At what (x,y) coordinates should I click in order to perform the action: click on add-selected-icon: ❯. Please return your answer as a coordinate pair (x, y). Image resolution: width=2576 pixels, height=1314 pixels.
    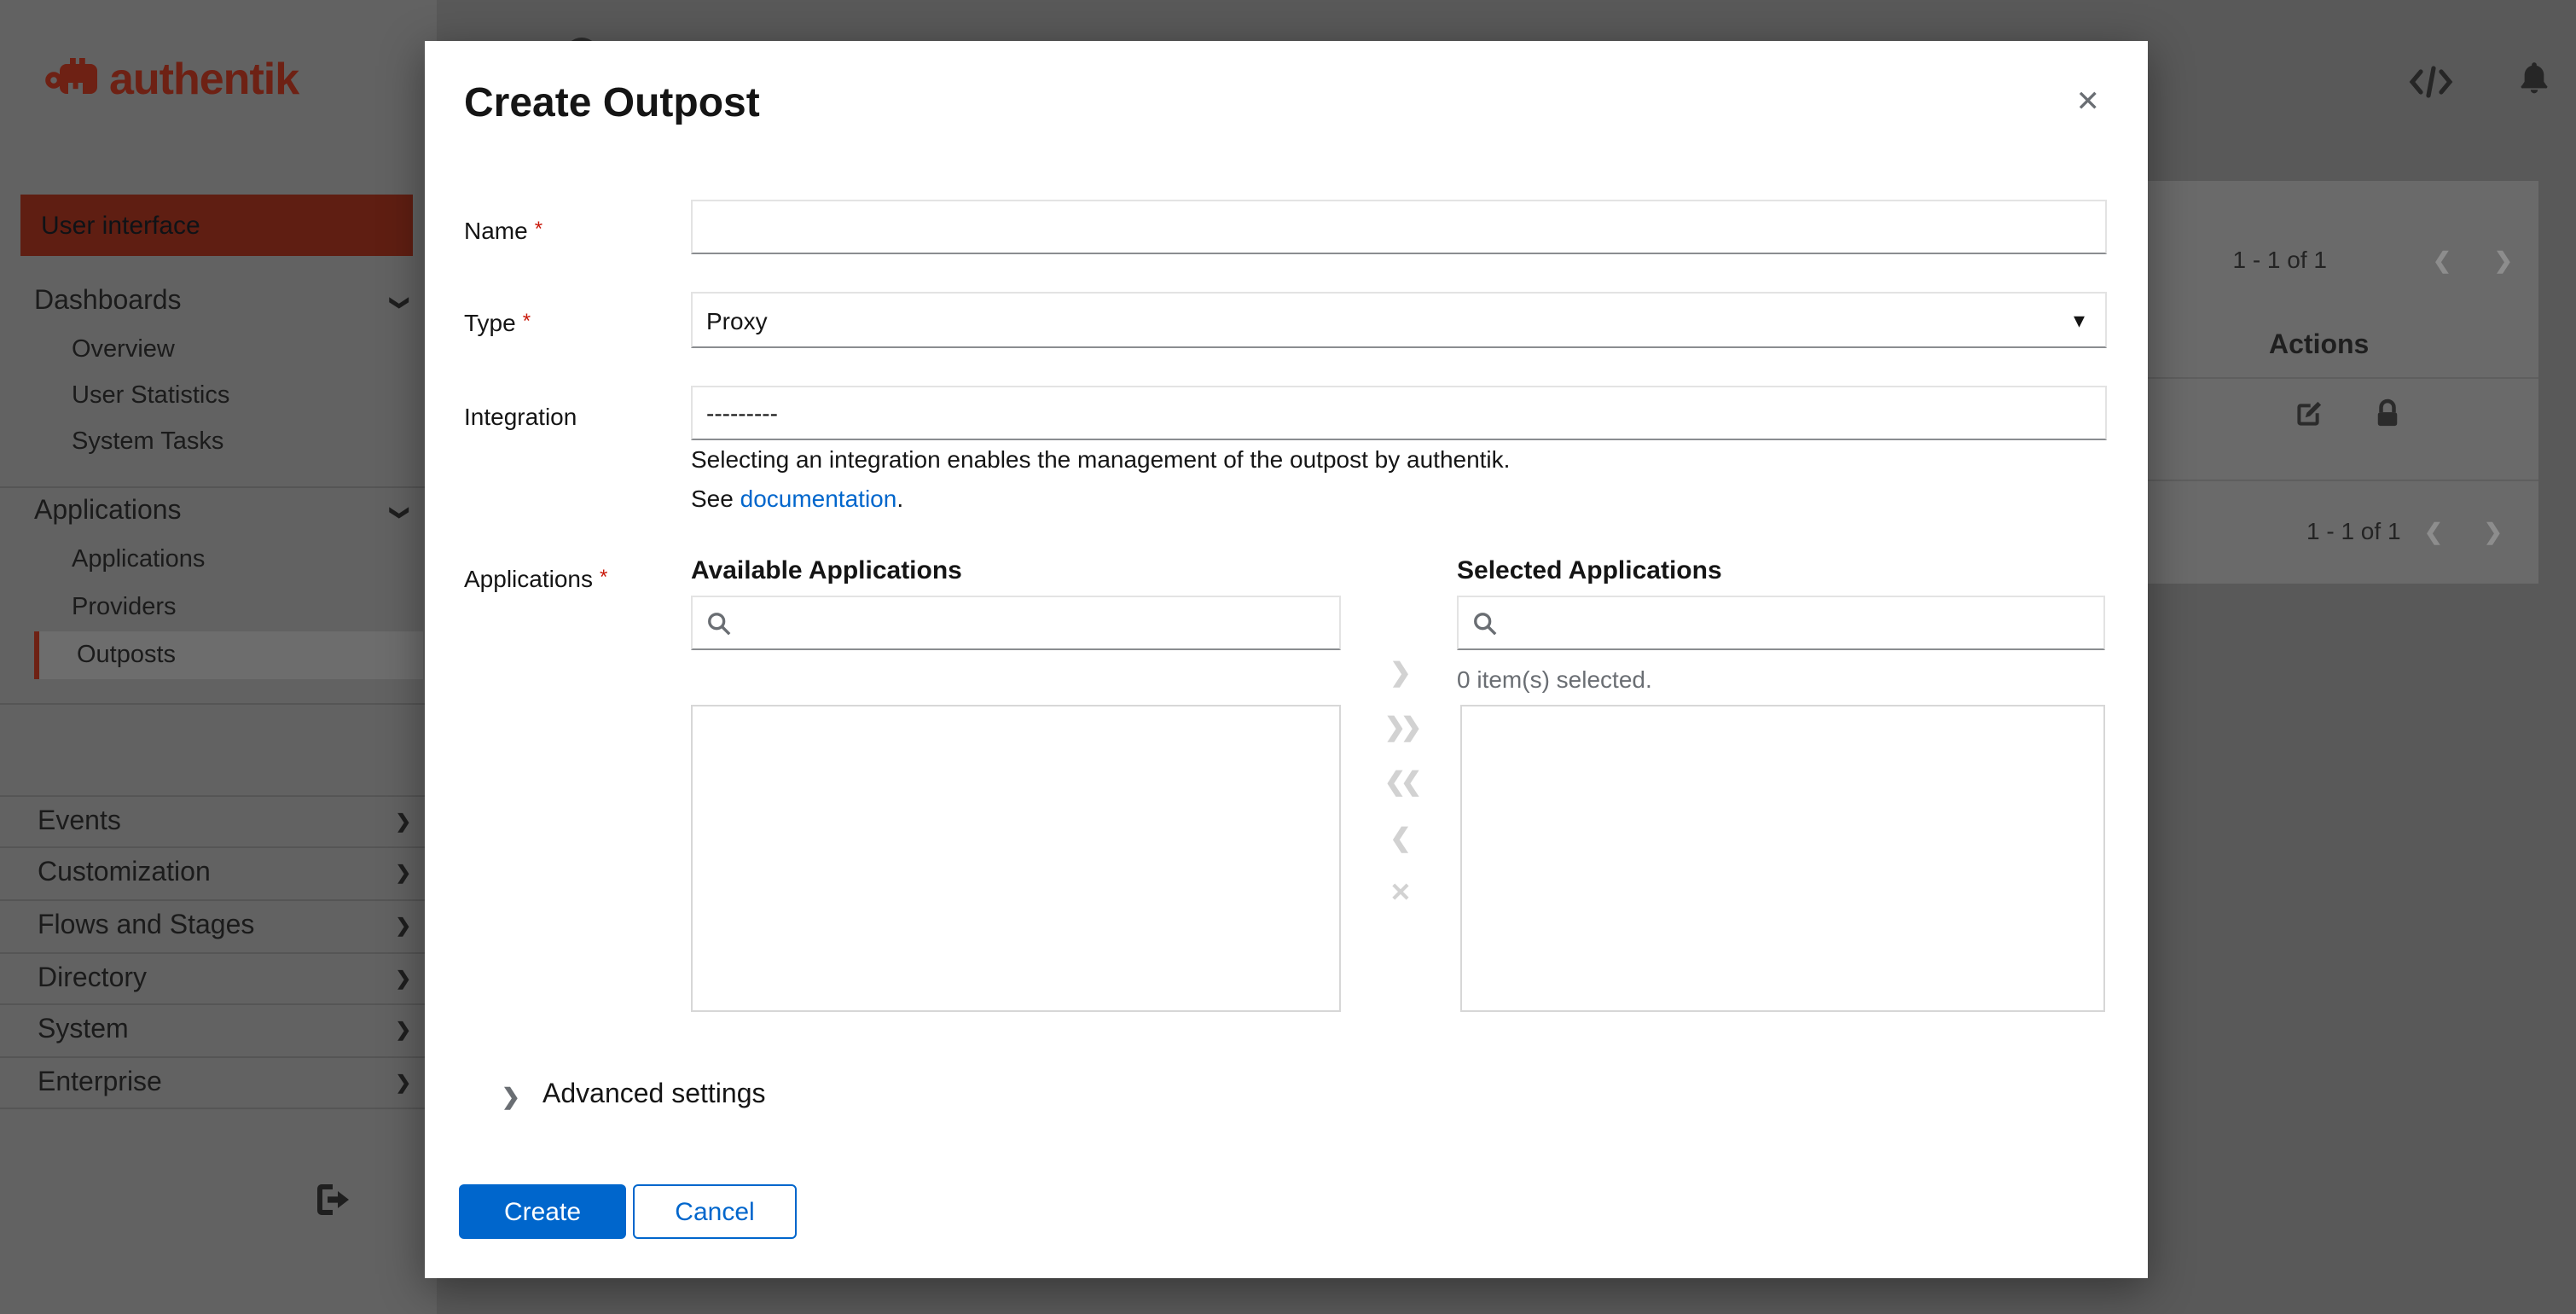
    Looking at the image, I should click on (1400, 674).